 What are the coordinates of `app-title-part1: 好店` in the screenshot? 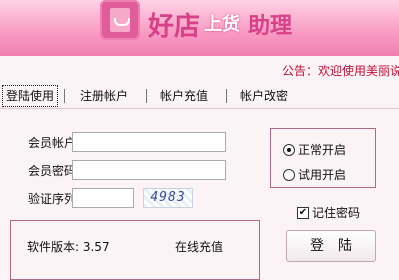 It's located at (174, 27).